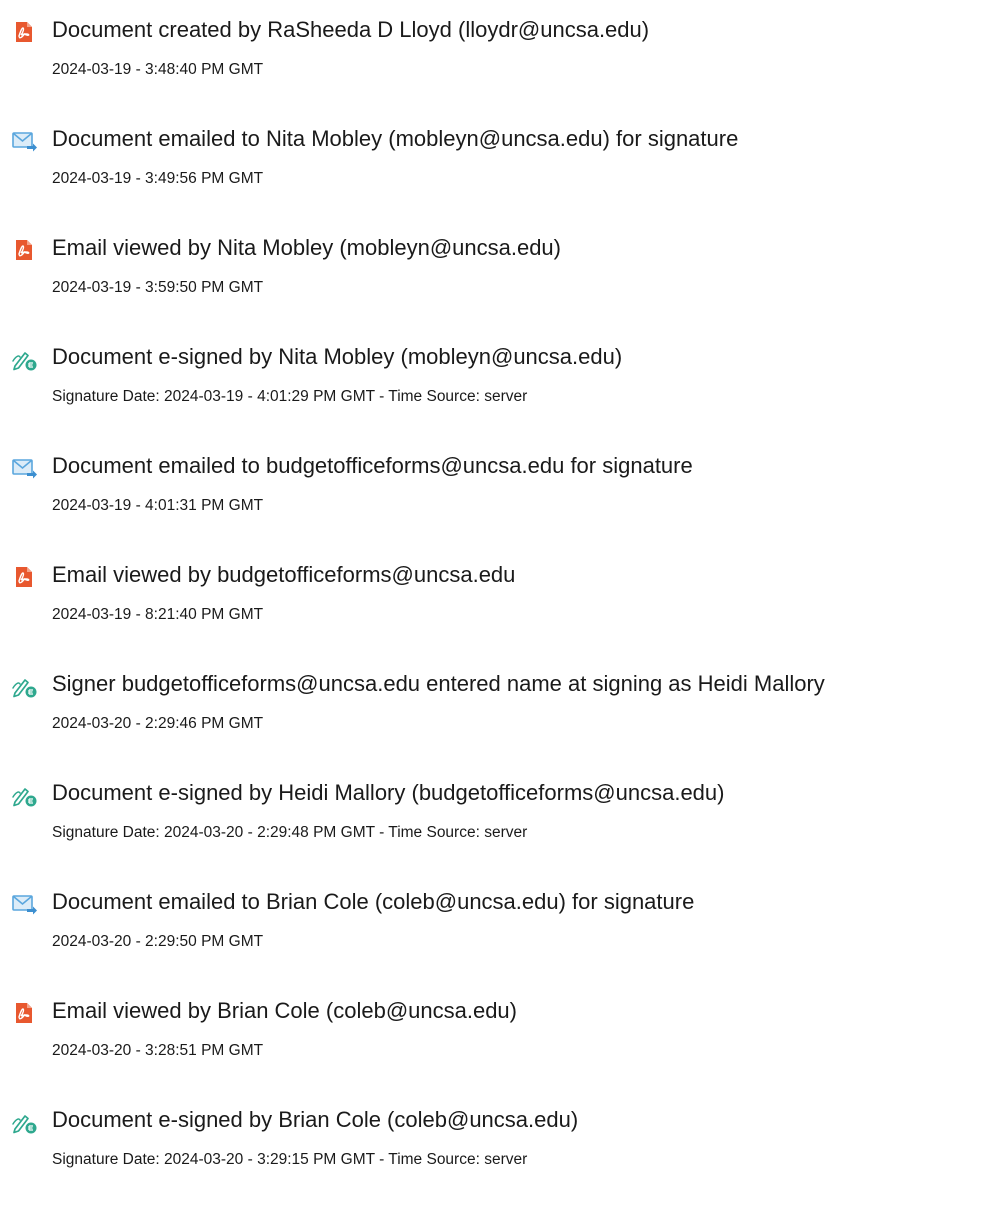 This screenshot has height=1226, width=987. Describe the element at coordinates (158, 178) in the screenshot. I see `event-timestamp: 2024-03-19 - 3:49:56 PM GMT` at that location.